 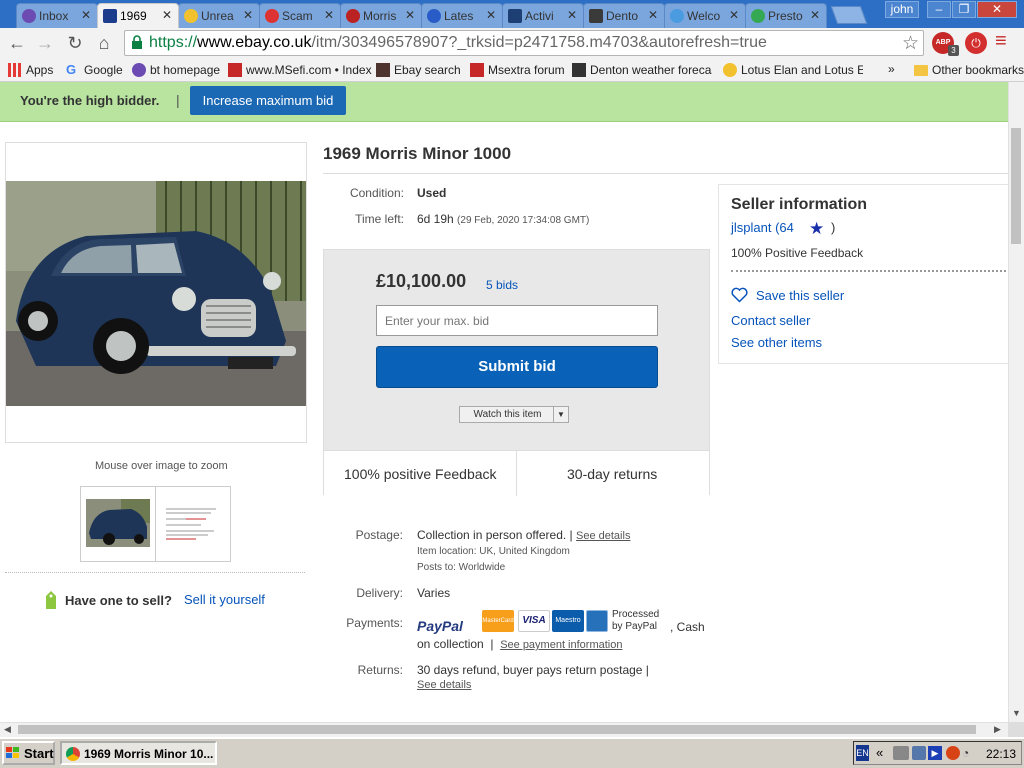 I want to click on bookmark-msefi: www.MSefi.com • Index, so click(x=300, y=70).